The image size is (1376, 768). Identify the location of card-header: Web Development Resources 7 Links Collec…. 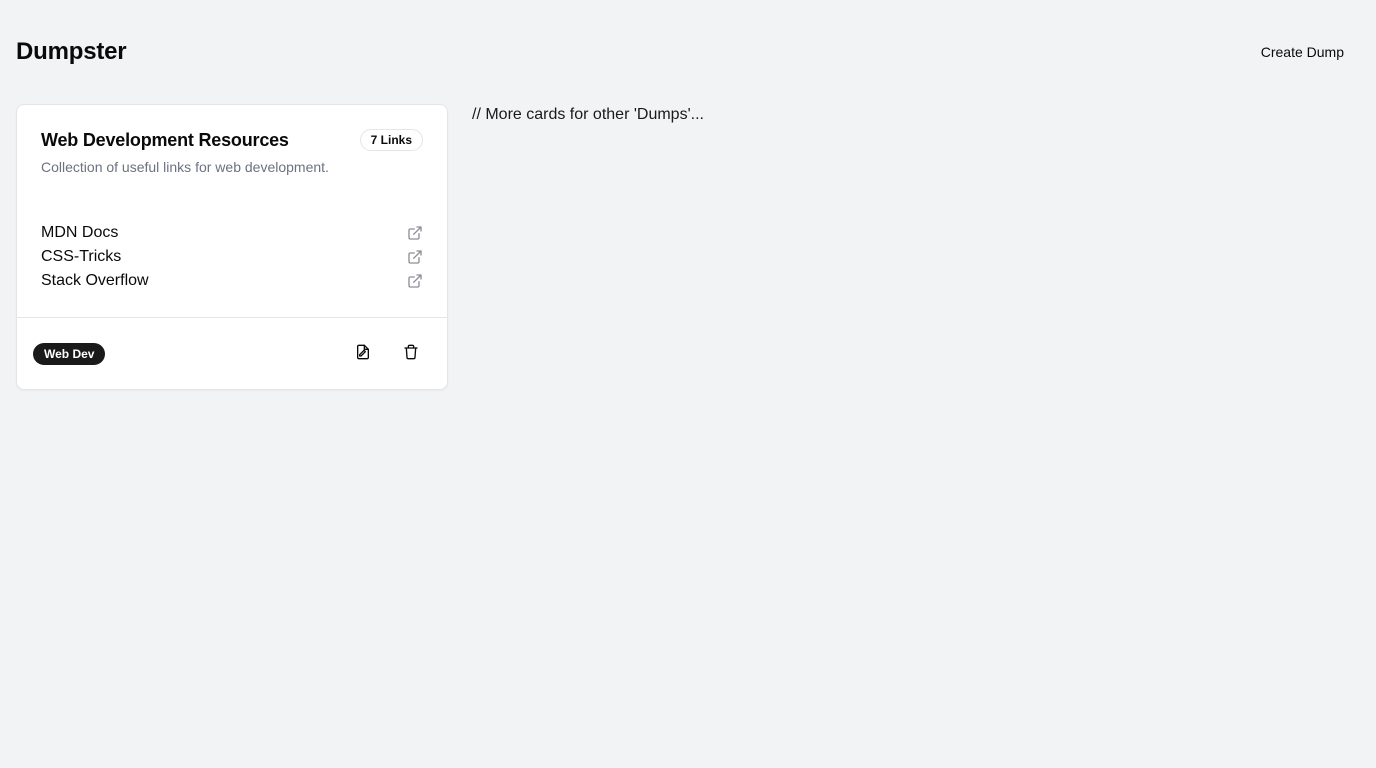
(232, 140).